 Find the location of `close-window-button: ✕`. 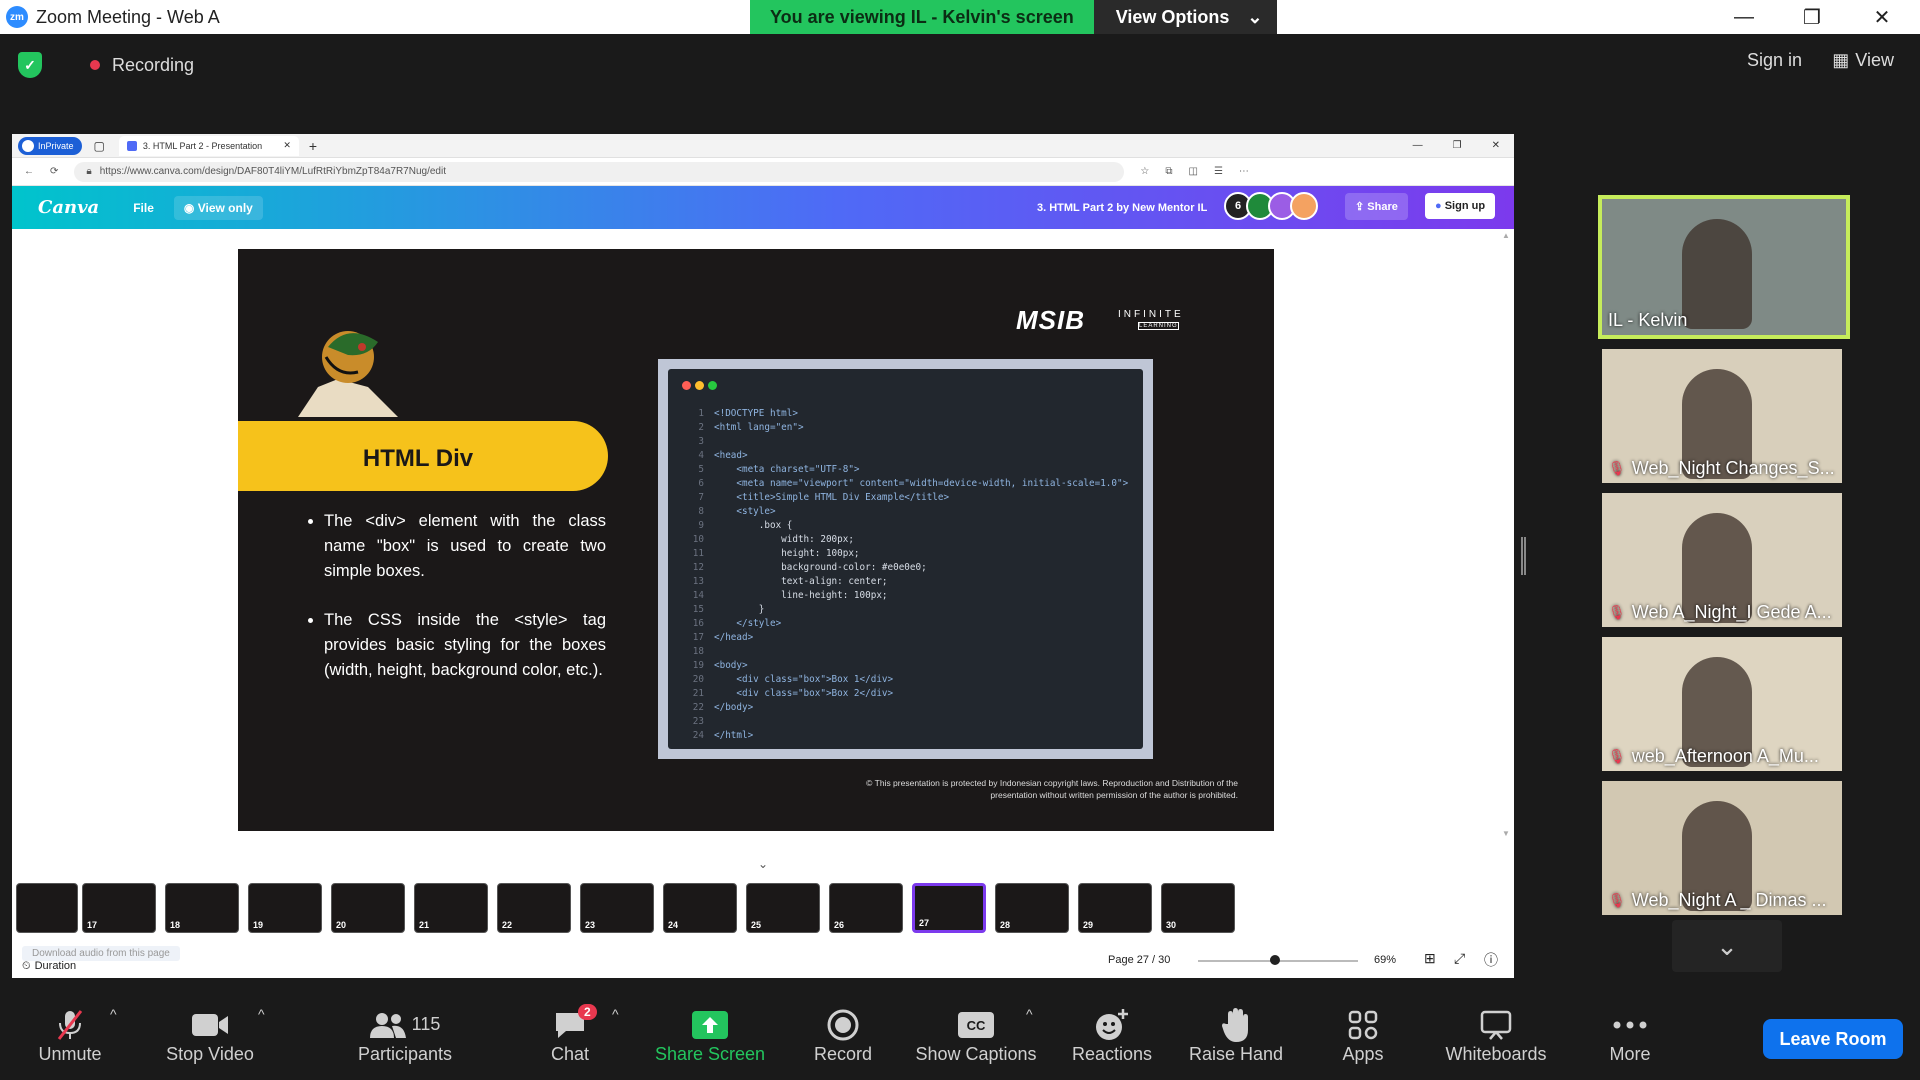

close-window-button: ✕ is located at coordinates (1882, 17).